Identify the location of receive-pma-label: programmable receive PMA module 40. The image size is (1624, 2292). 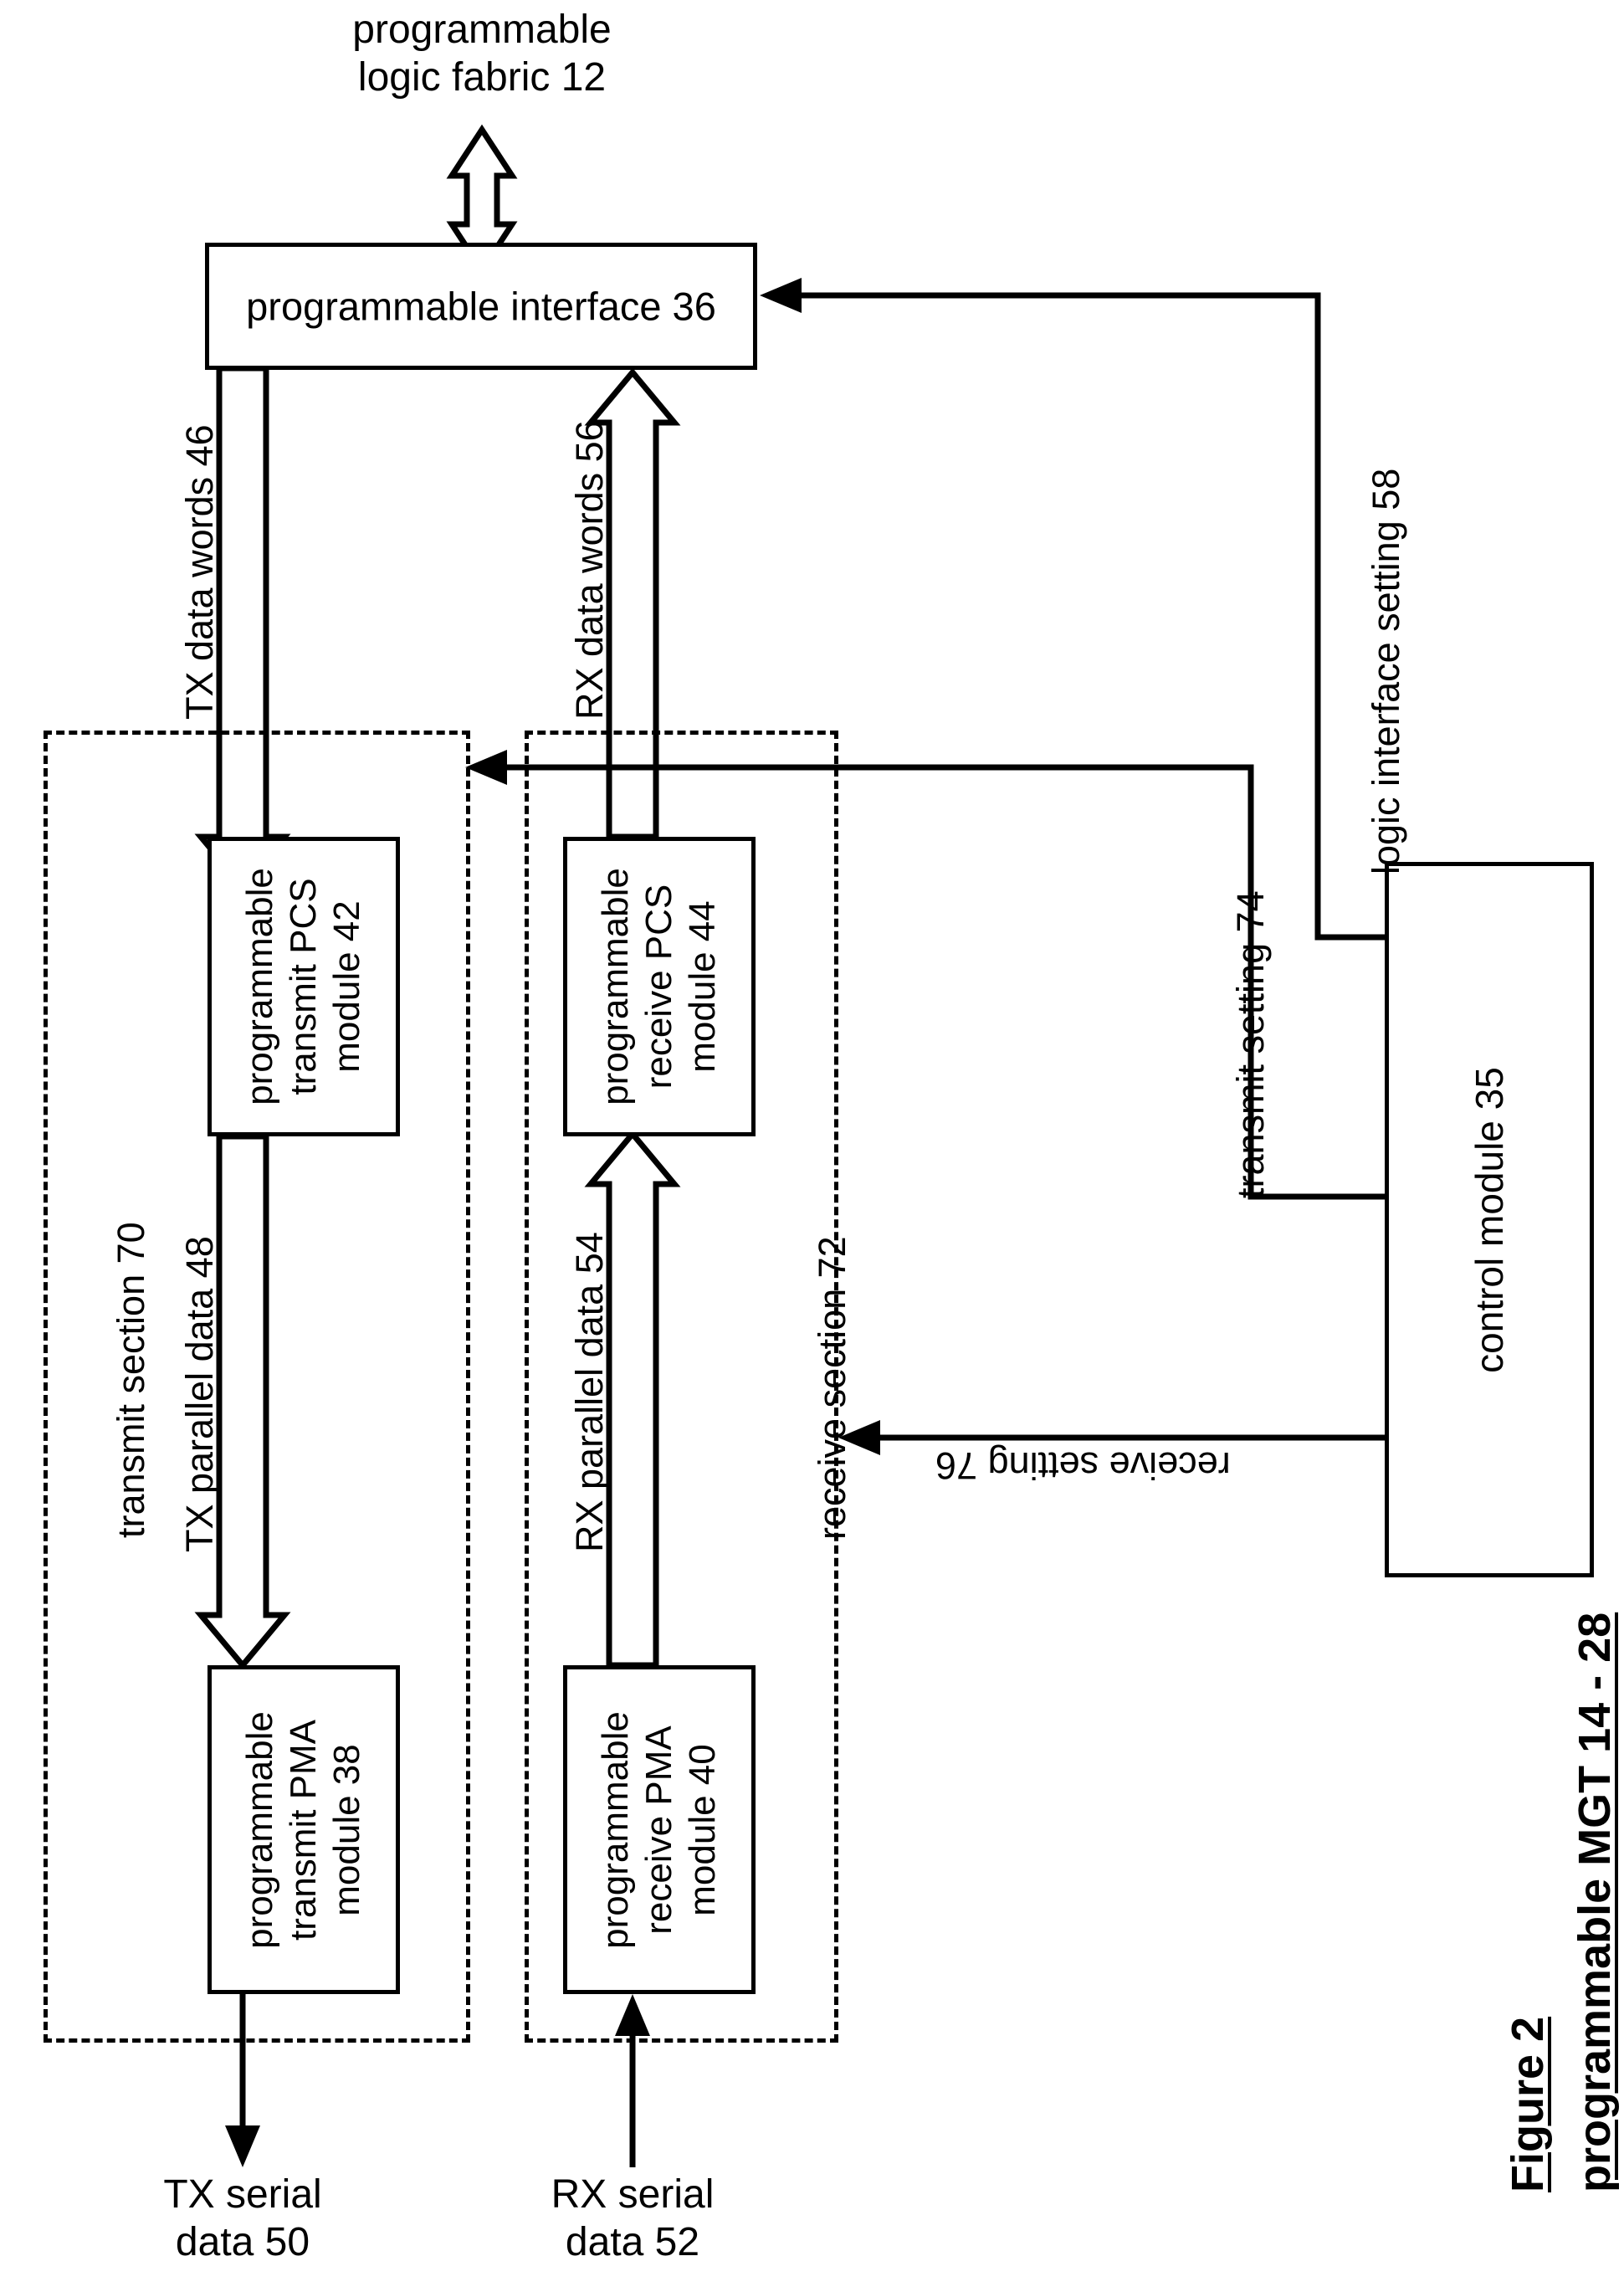
(659, 1829).